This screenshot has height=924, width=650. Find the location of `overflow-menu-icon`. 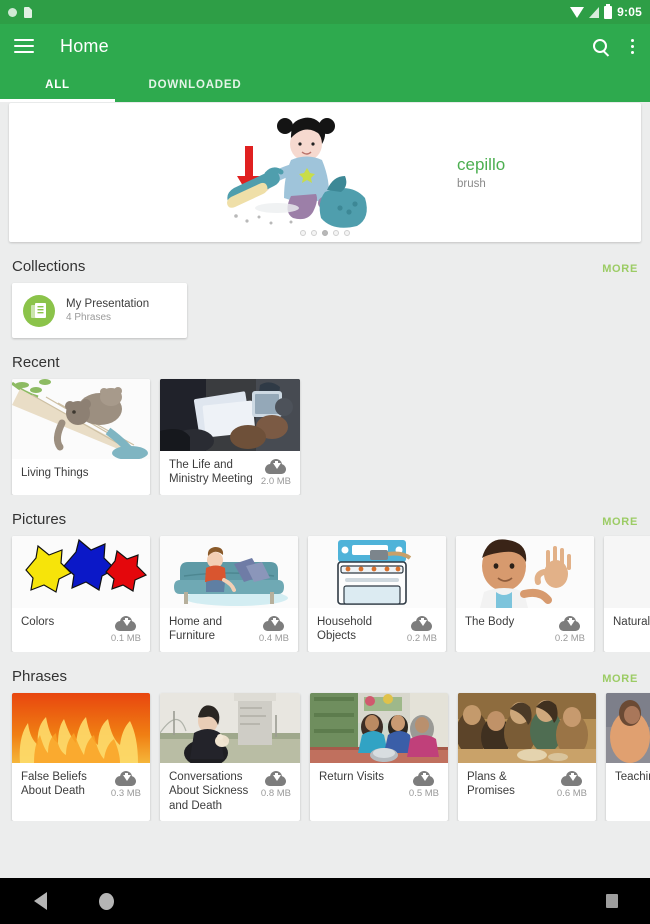

overflow-menu-icon is located at coordinates (632, 46).